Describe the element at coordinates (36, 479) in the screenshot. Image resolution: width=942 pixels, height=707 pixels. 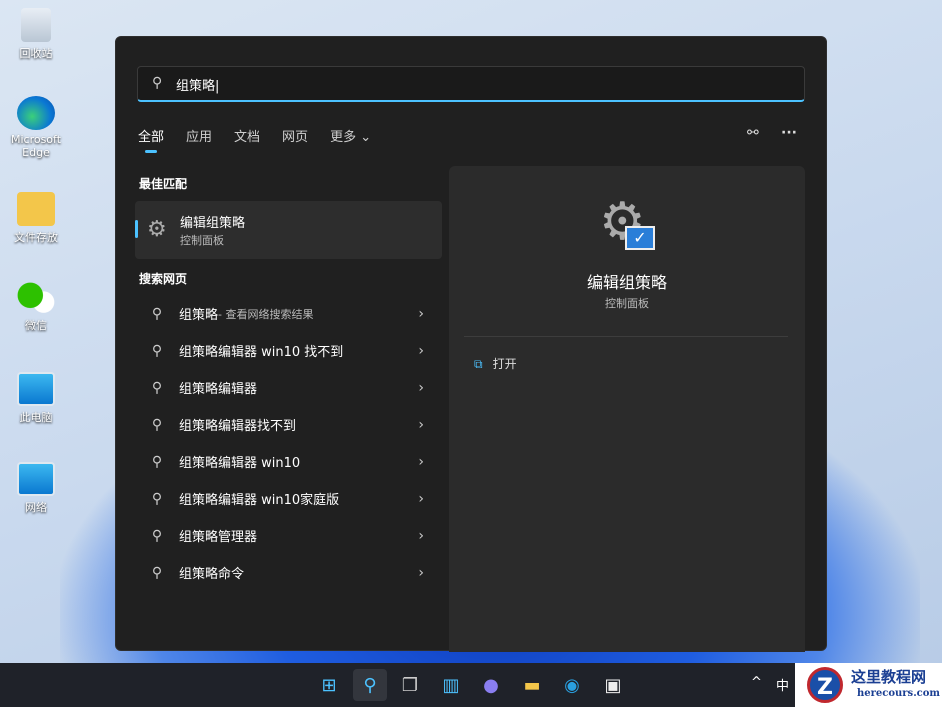
I see `network-icon` at that location.